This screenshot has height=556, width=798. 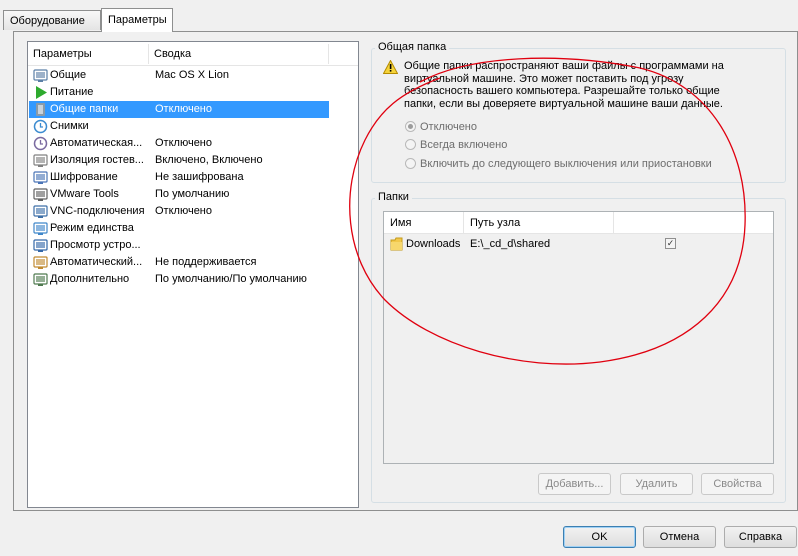 I want to click on column-header-blank, so click(x=693, y=223).